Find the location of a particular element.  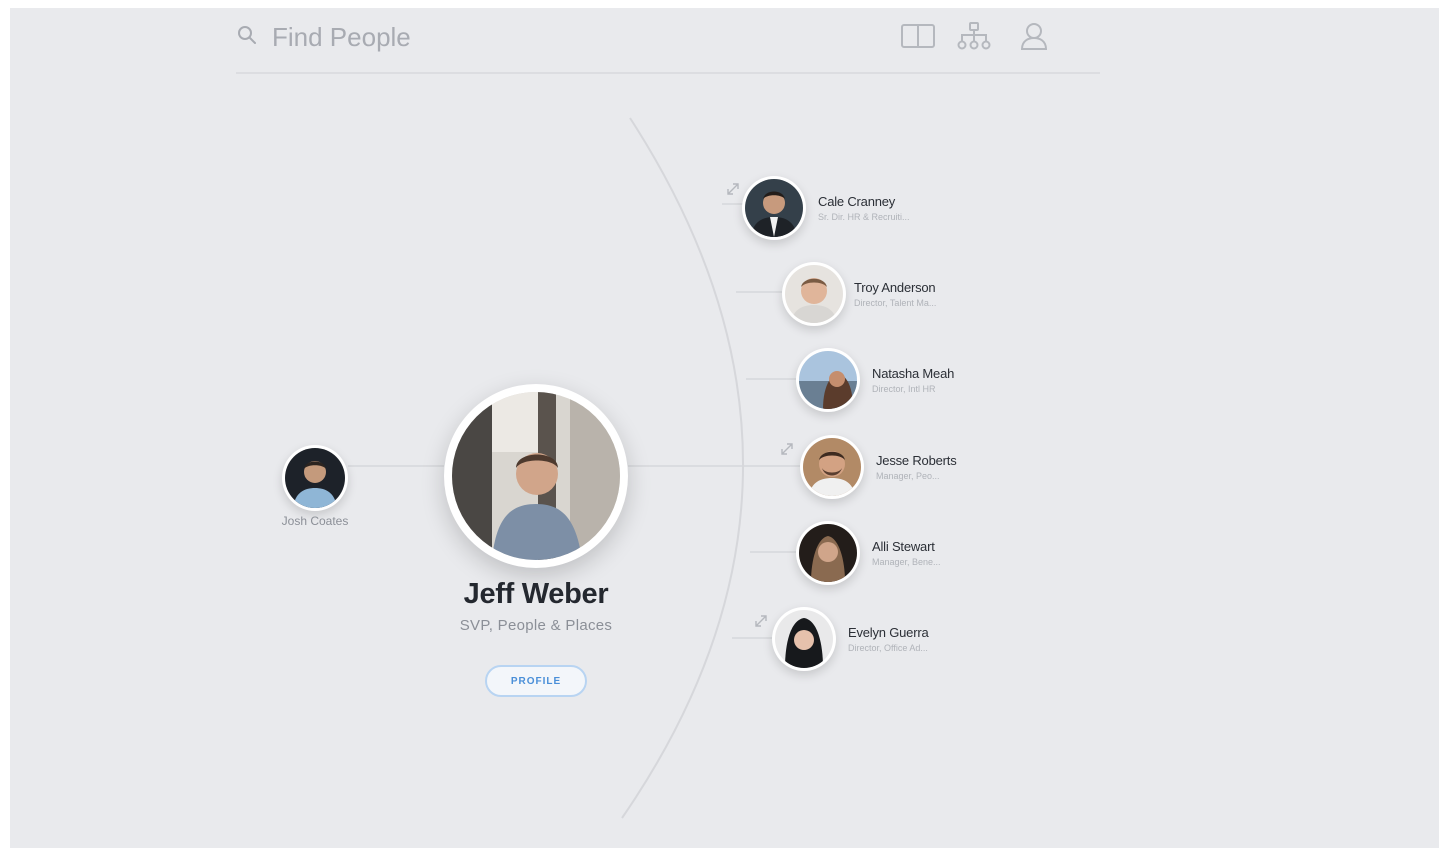

report-name: Cale Cranney is located at coordinates (856, 201).